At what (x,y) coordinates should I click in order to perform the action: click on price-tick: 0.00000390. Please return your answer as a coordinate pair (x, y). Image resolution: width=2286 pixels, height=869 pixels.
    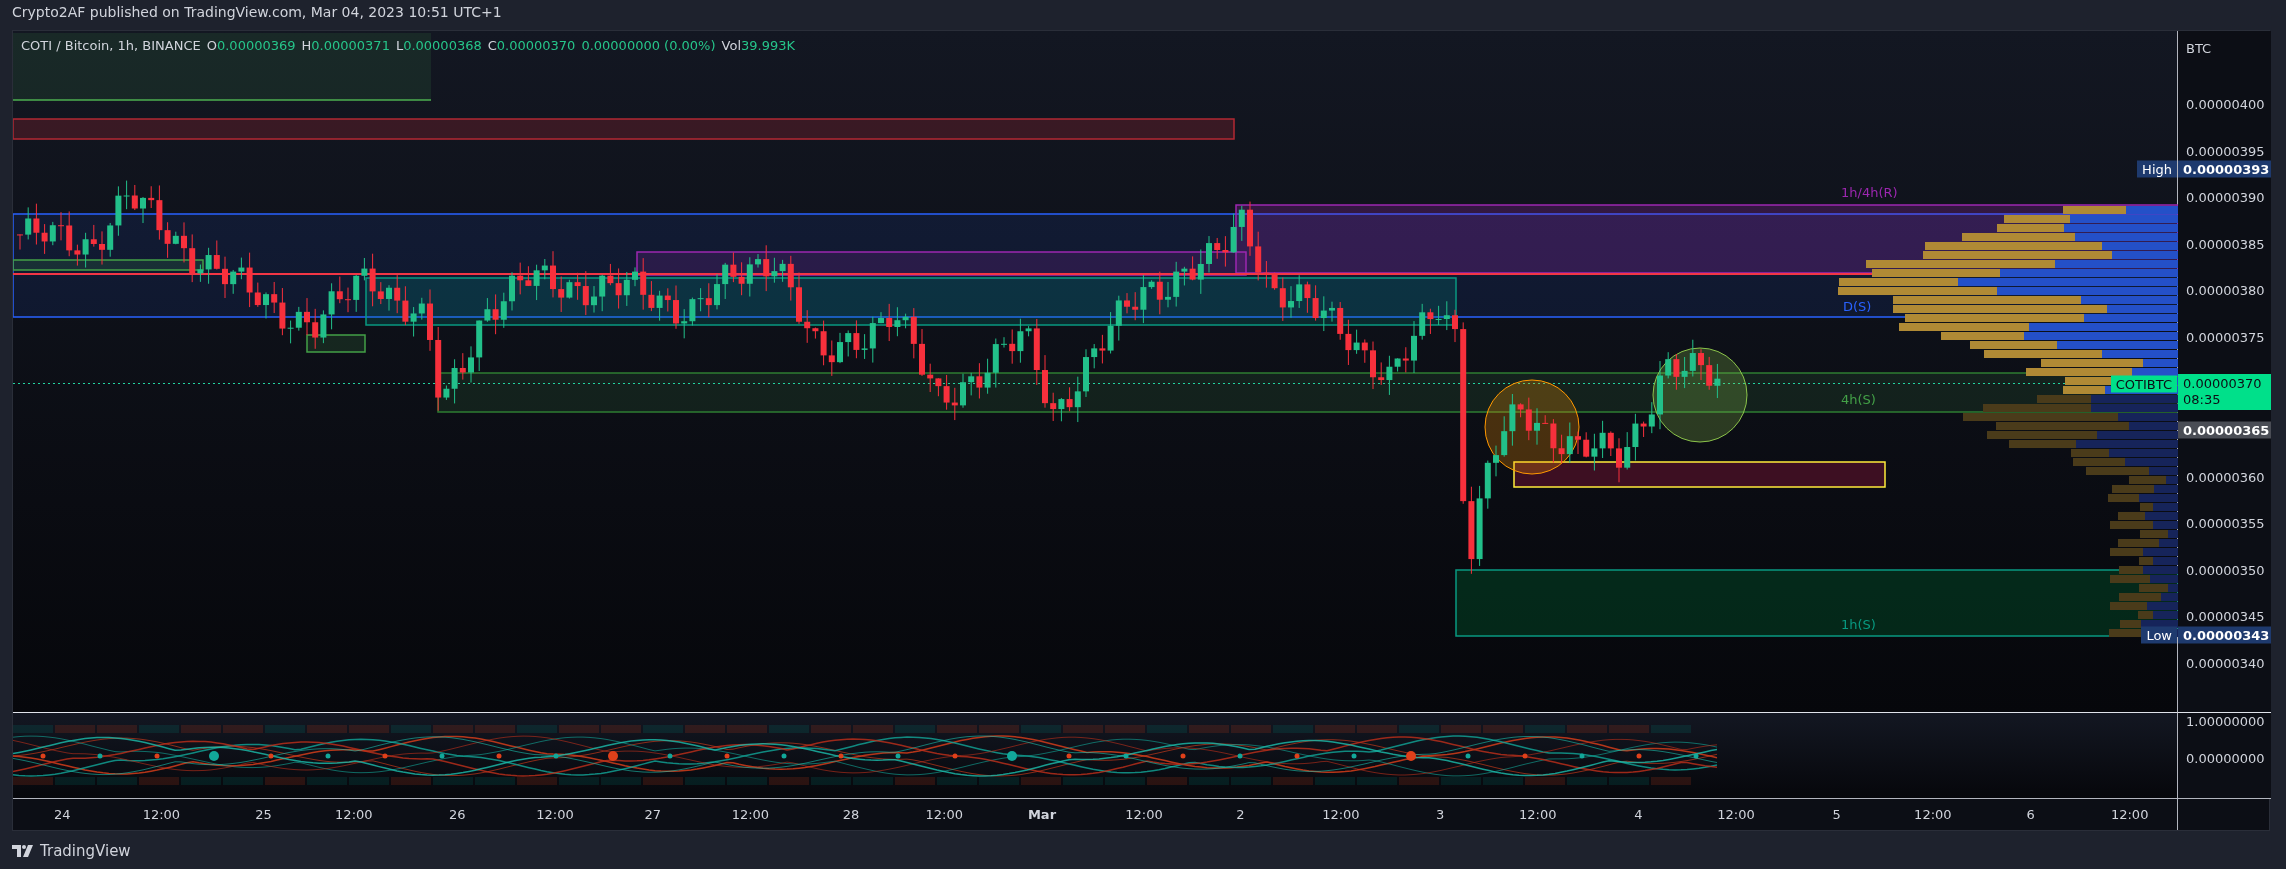
    Looking at the image, I should click on (2225, 197).